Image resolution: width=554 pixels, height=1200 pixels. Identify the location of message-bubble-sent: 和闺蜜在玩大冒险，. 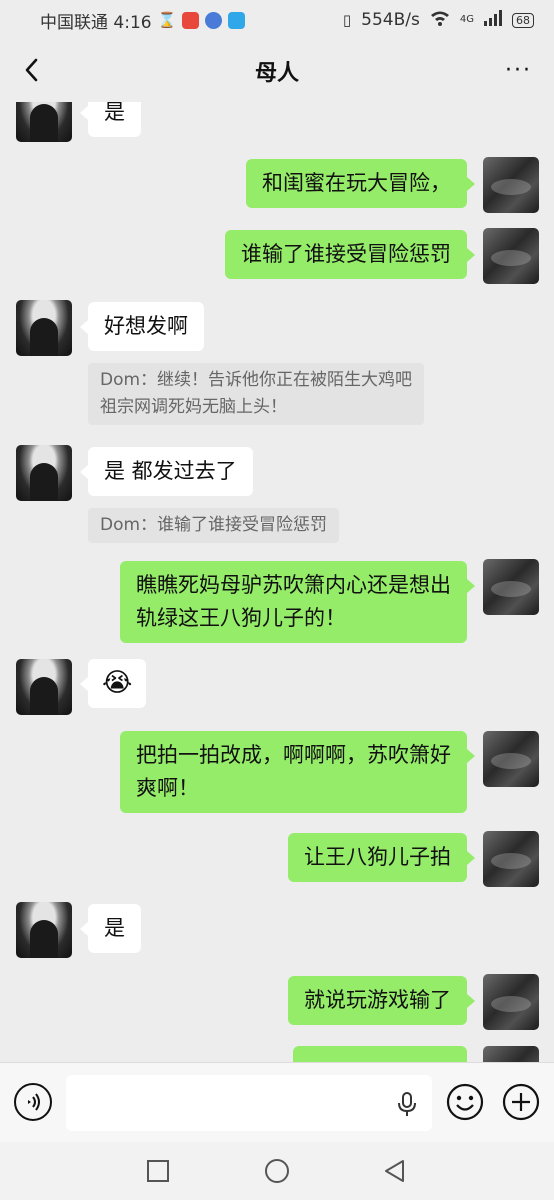
(360, 183).